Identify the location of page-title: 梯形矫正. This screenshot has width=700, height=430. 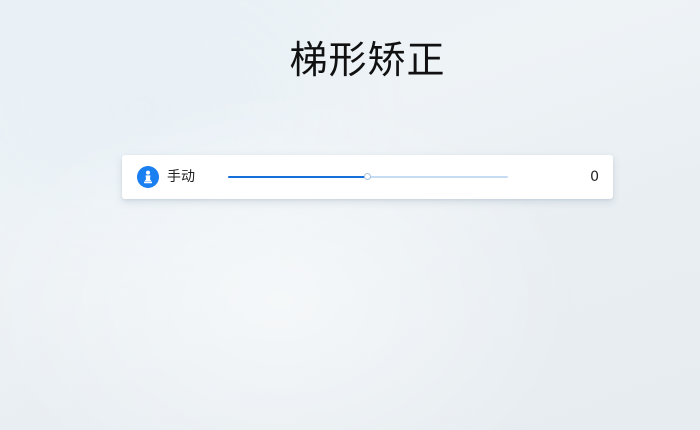
(367, 60).